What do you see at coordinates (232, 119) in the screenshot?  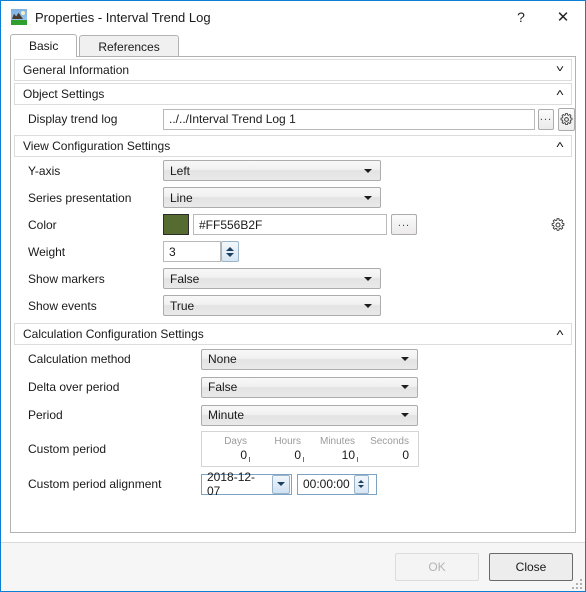 I see `display-trend-log-value: ../../Interval Trend Log 1` at bounding box center [232, 119].